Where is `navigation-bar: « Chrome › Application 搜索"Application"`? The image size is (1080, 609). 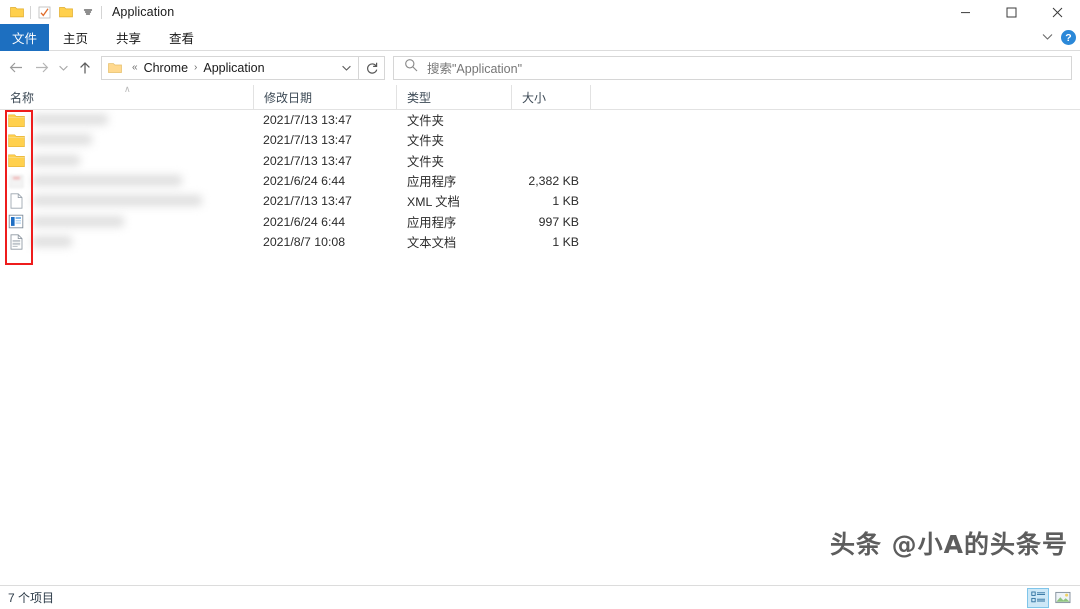
navigation-bar: « Chrome › Application 搜索"Application" is located at coordinates (540, 68).